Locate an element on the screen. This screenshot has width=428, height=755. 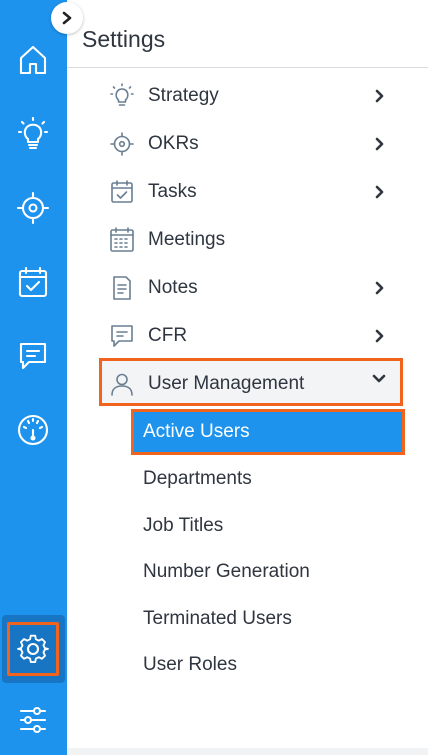
submenu-item-number-generation: Number Generation is located at coordinates (226, 572).